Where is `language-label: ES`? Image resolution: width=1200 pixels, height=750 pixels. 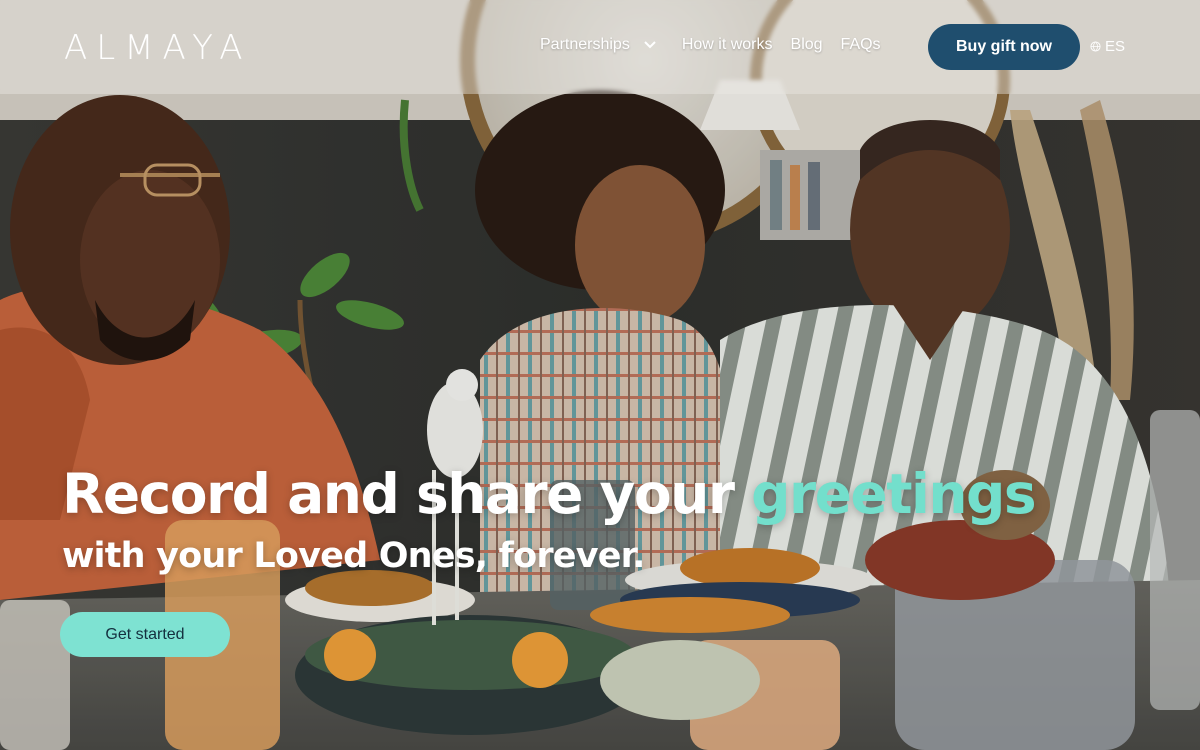
language-label: ES is located at coordinates (1115, 46).